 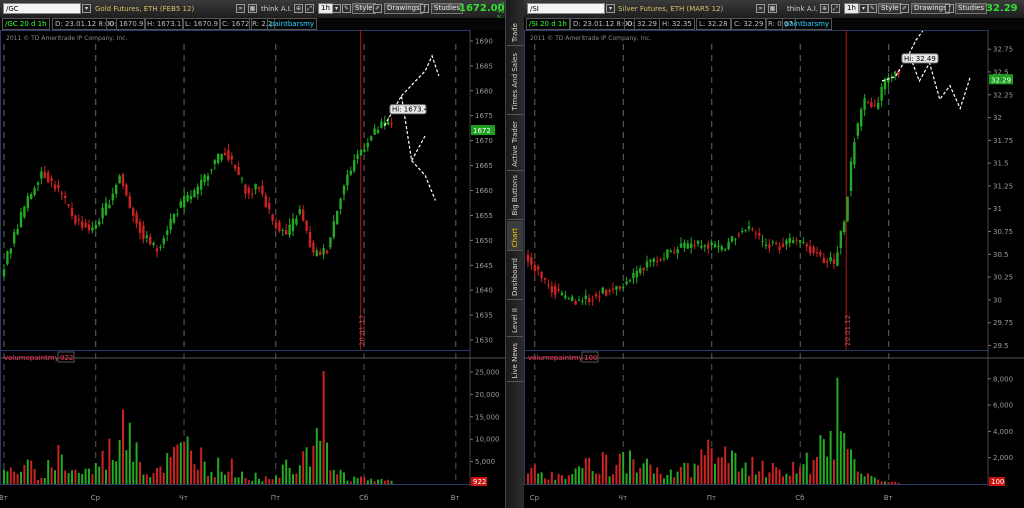 I want to click on style-button: Style, so click(x=890, y=8).